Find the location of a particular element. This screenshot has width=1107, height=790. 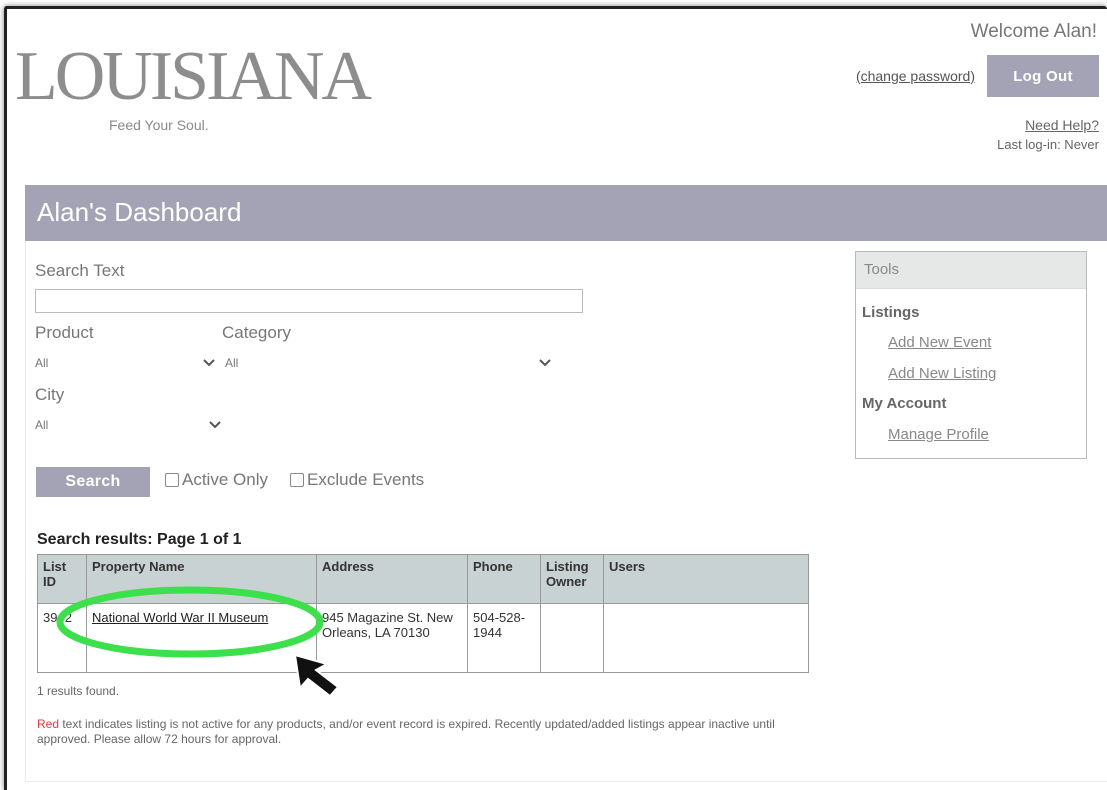

city-select: All is located at coordinates (128, 424).